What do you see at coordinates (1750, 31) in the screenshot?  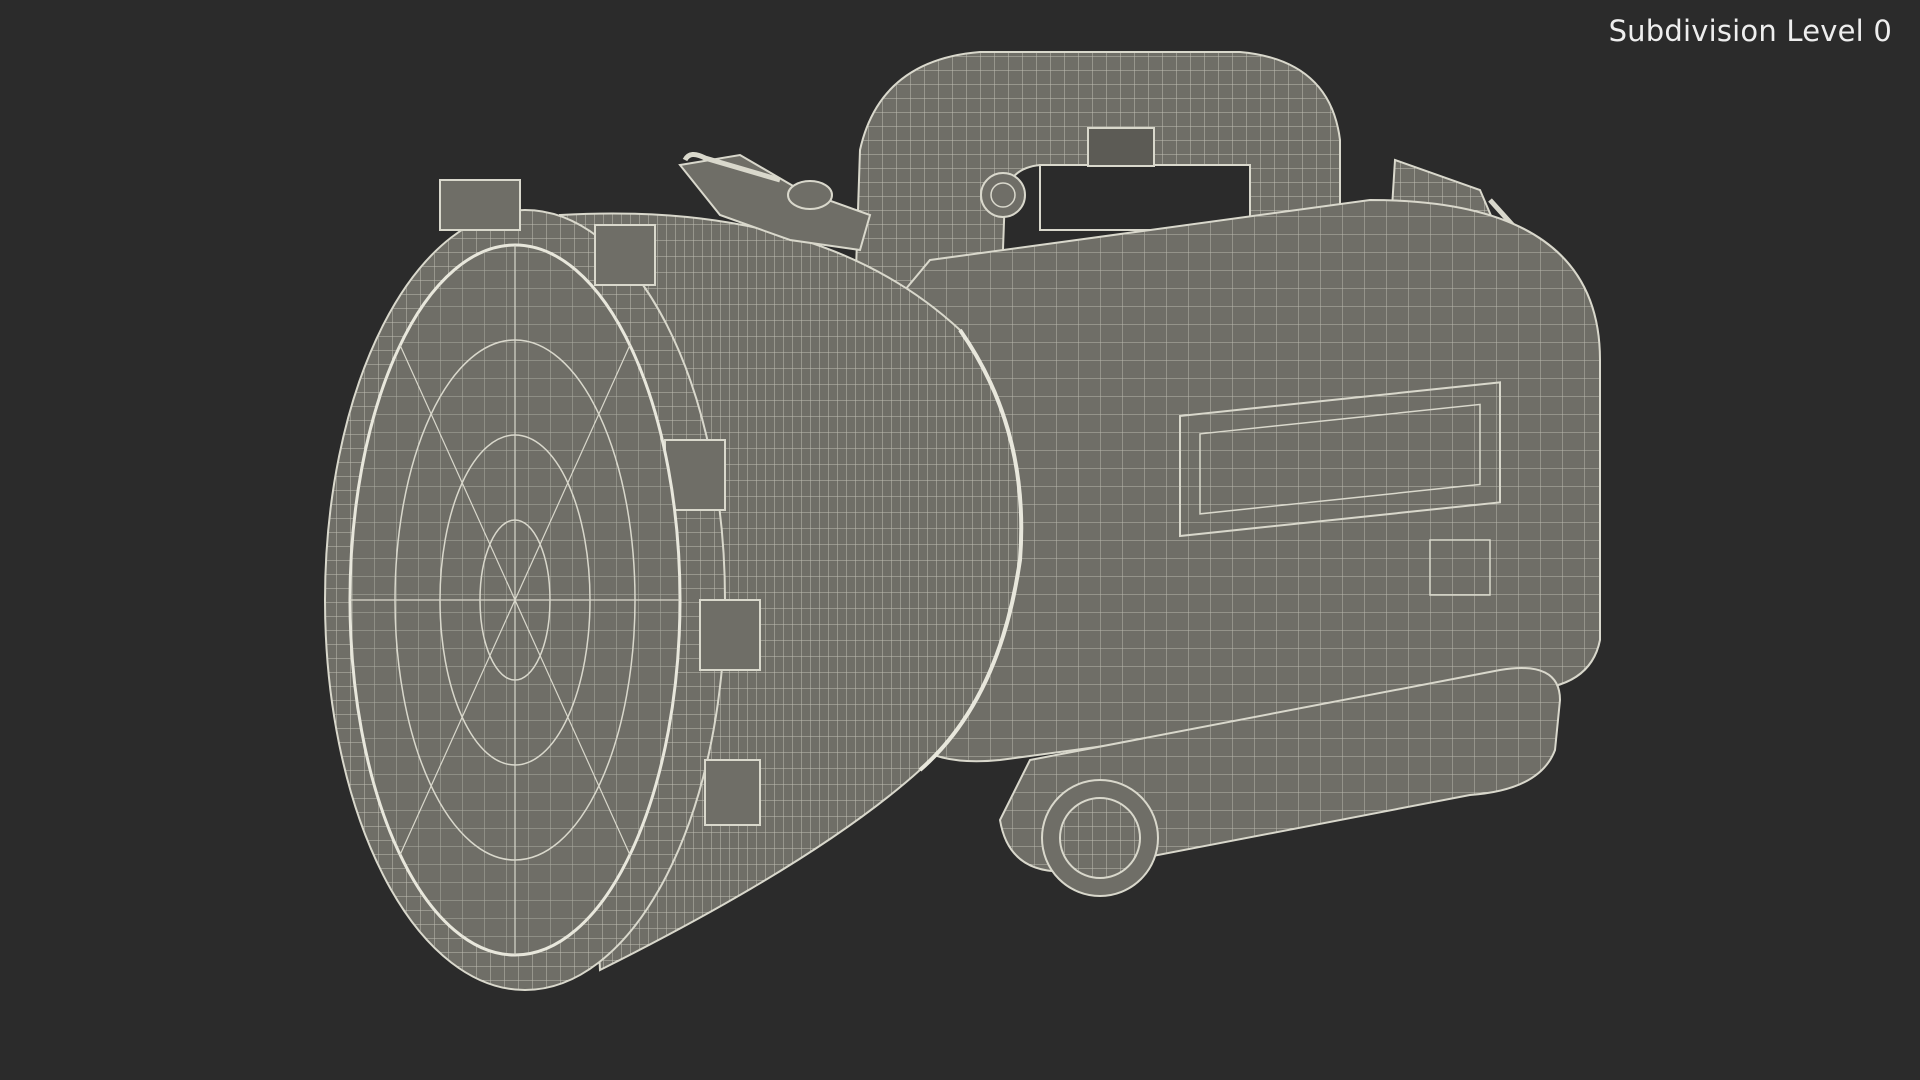 I see `subdivision-level-label: Subdivision Level 0` at bounding box center [1750, 31].